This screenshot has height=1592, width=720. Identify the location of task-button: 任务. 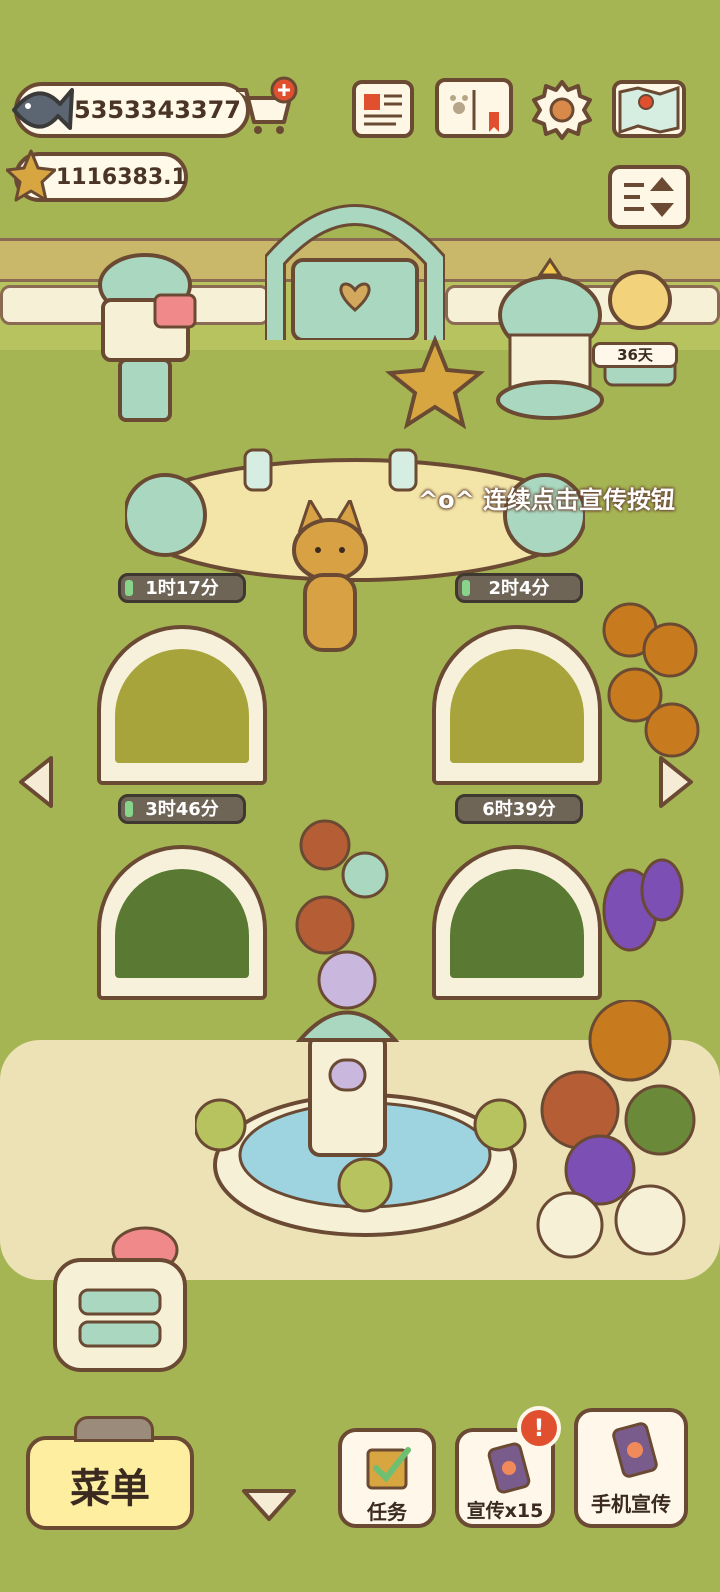
(387, 1478).